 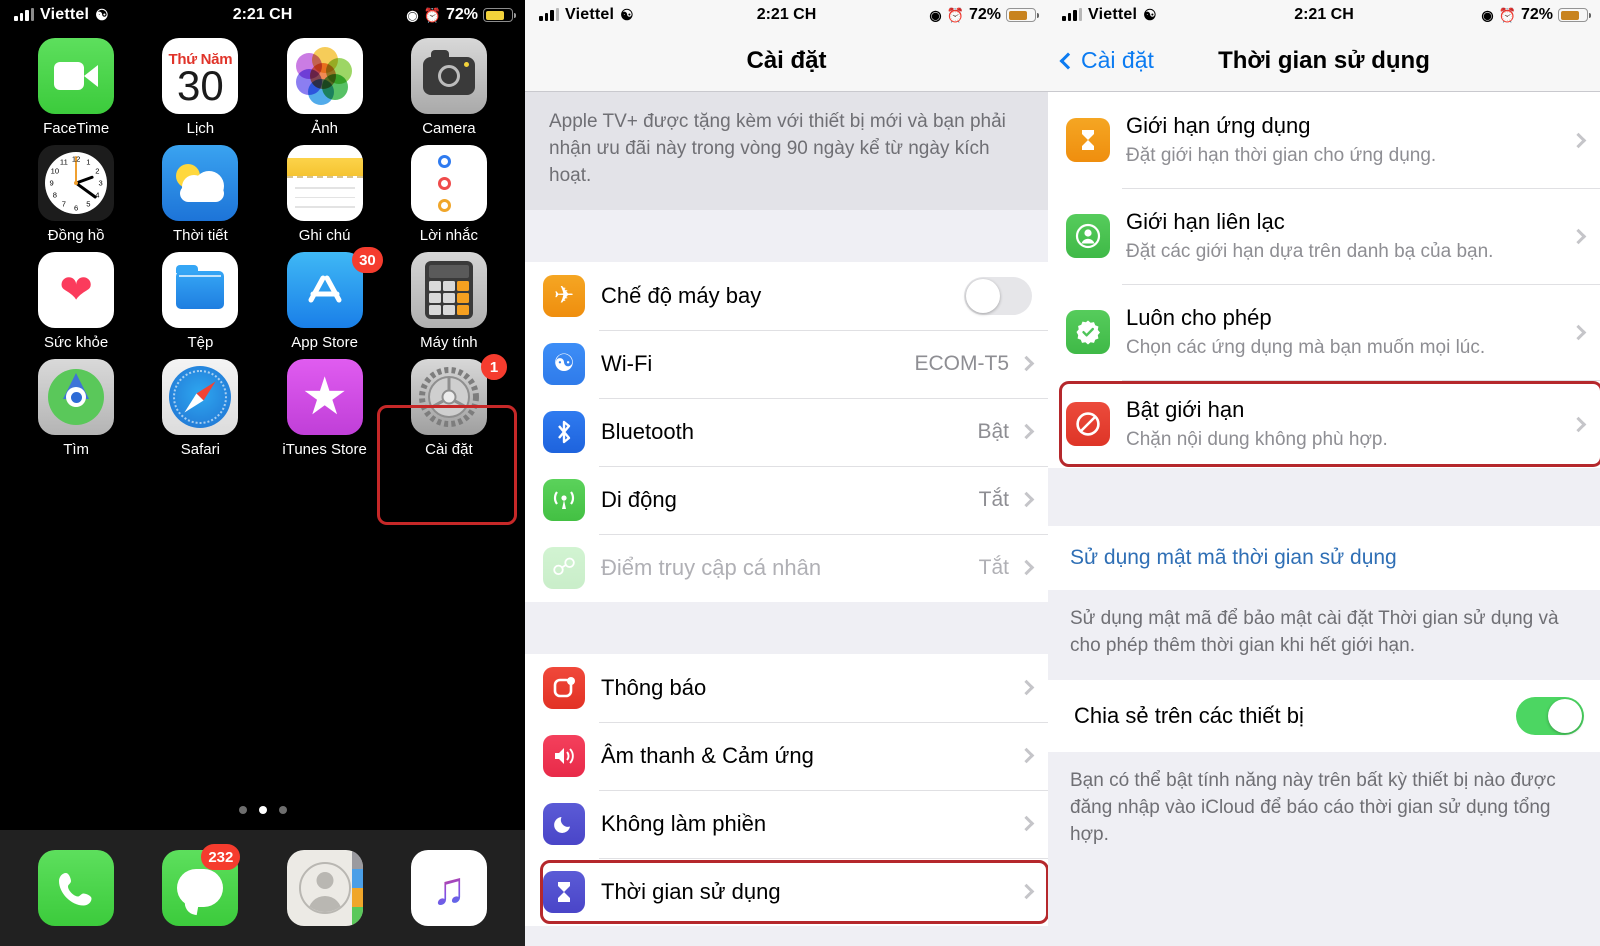 I want to click on itunes-store-icon: ★, so click(x=324, y=397).